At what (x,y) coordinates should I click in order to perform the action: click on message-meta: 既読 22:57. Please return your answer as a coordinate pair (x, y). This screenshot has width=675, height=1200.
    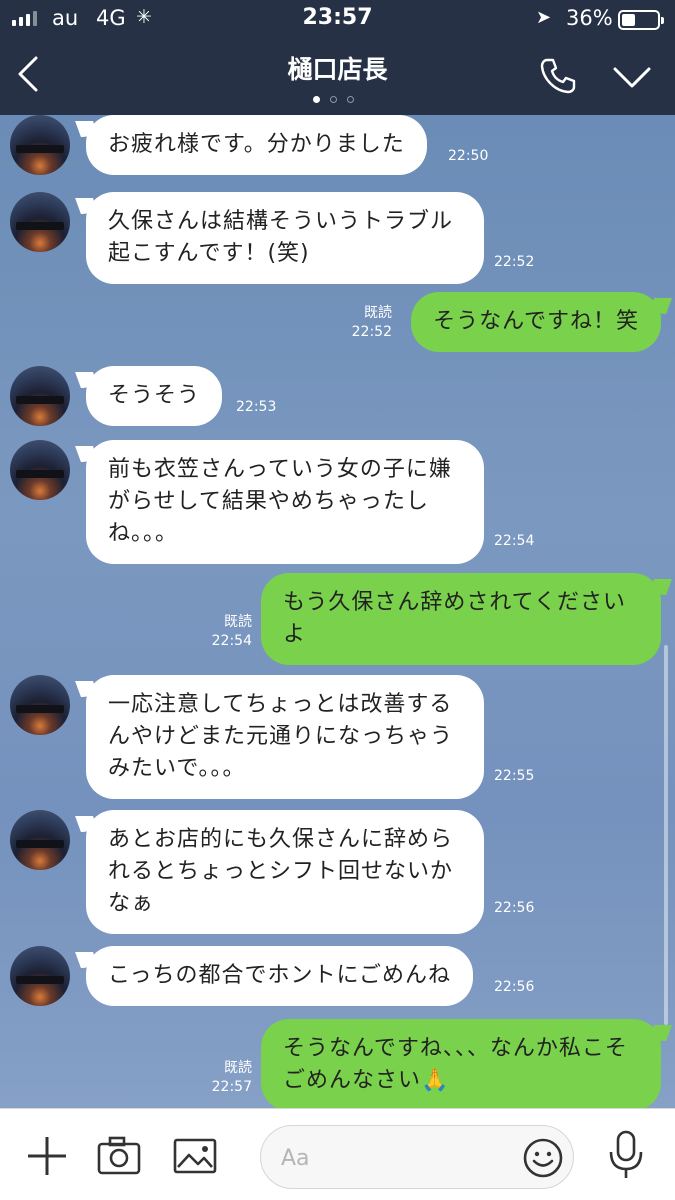
    Looking at the image, I should click on (226, 1078).